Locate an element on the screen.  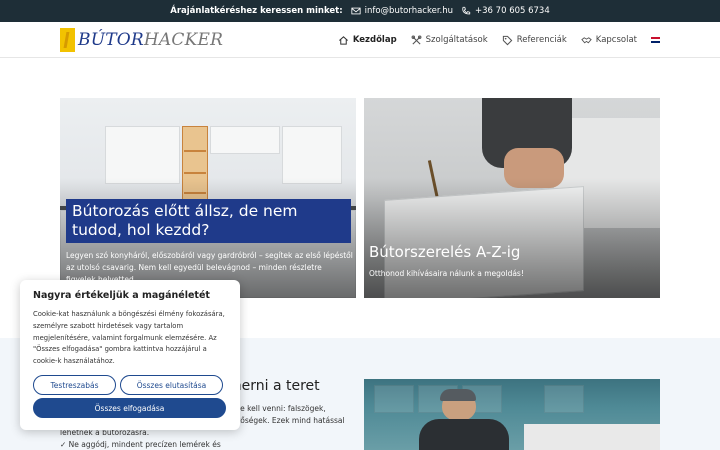
tools-icon is located at coordinates (416, 40).